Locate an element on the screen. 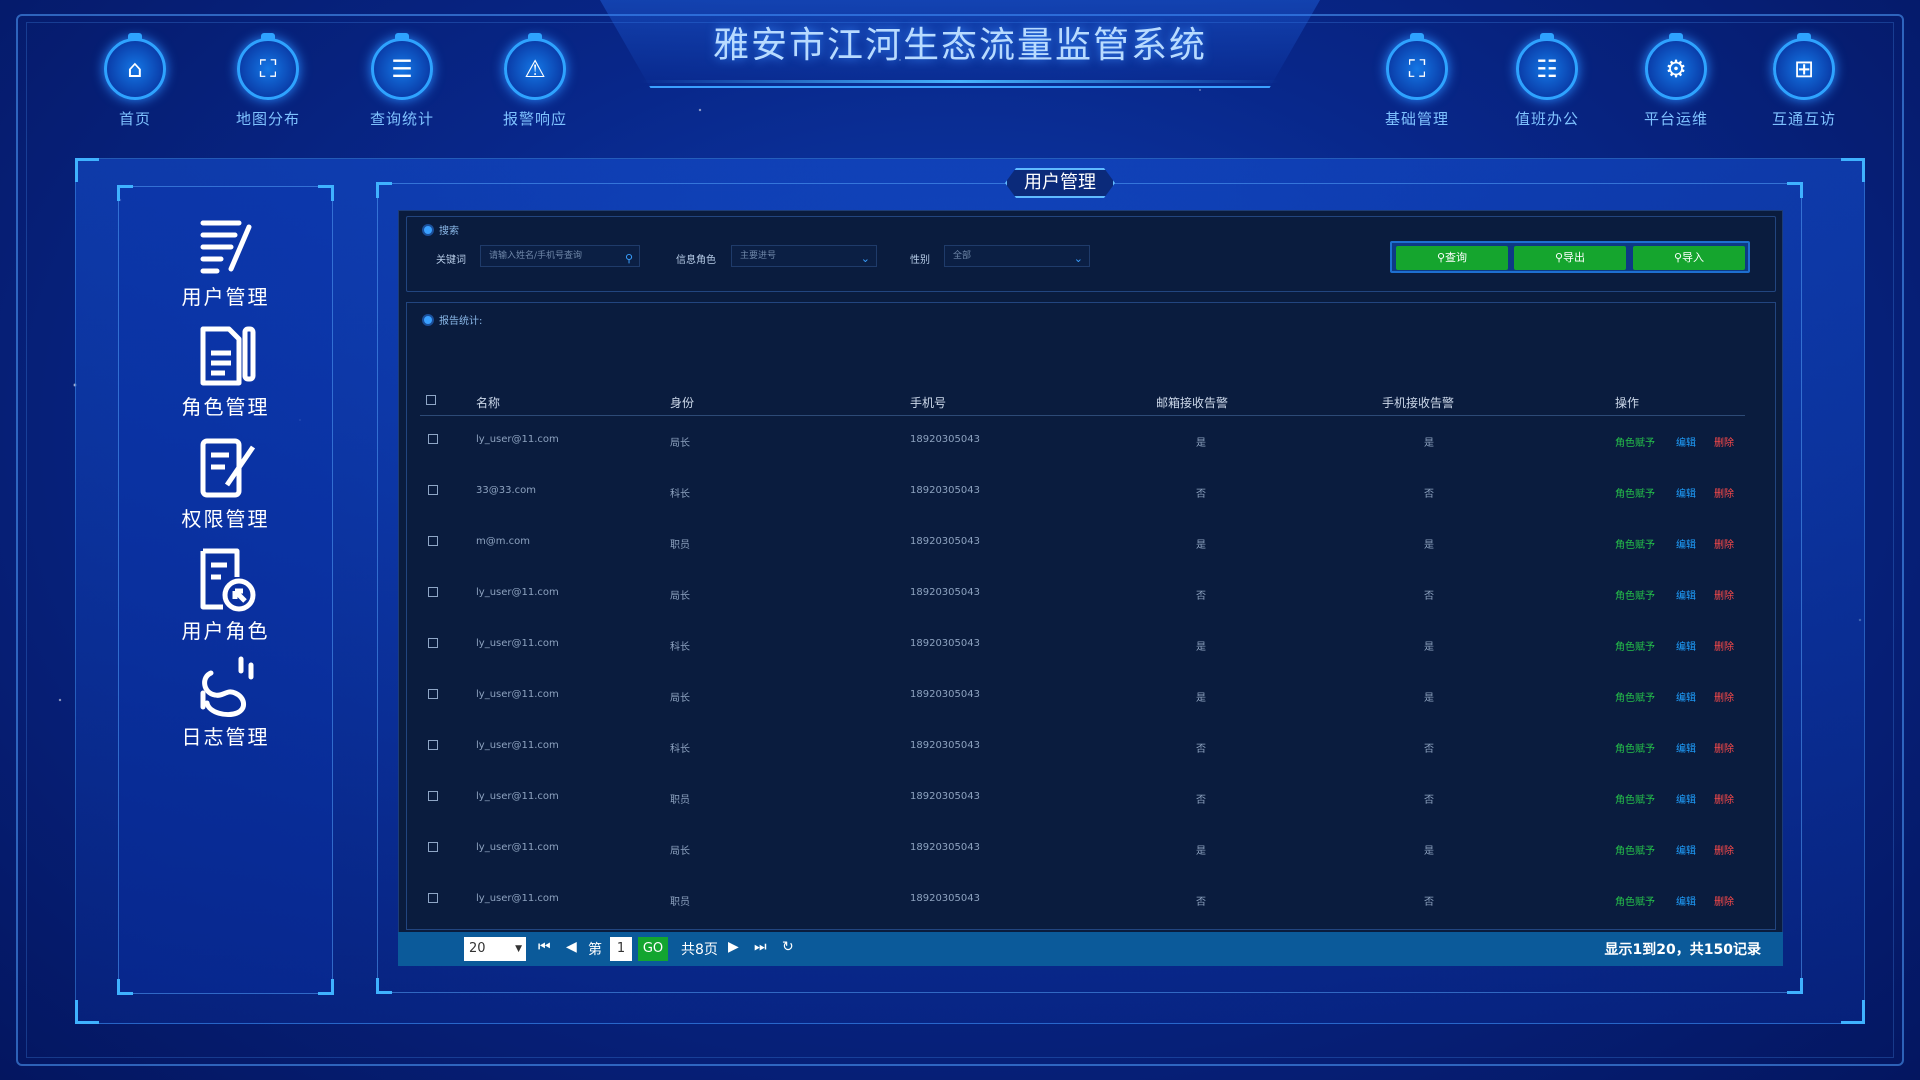  nav-item-5: ☷ 值班办公 is located at coordinates (1547, 83).